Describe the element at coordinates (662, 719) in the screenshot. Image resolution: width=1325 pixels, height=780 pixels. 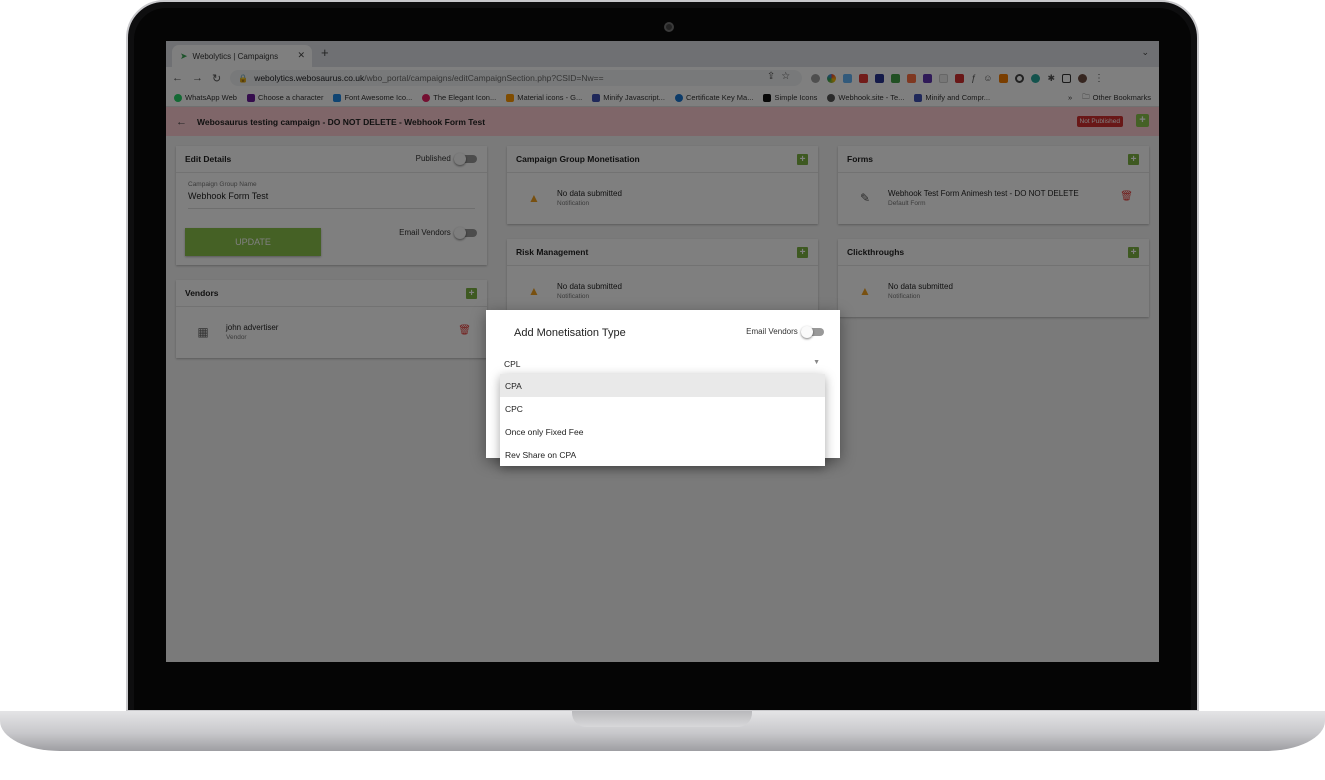
I see `laptop-notch` at that location.